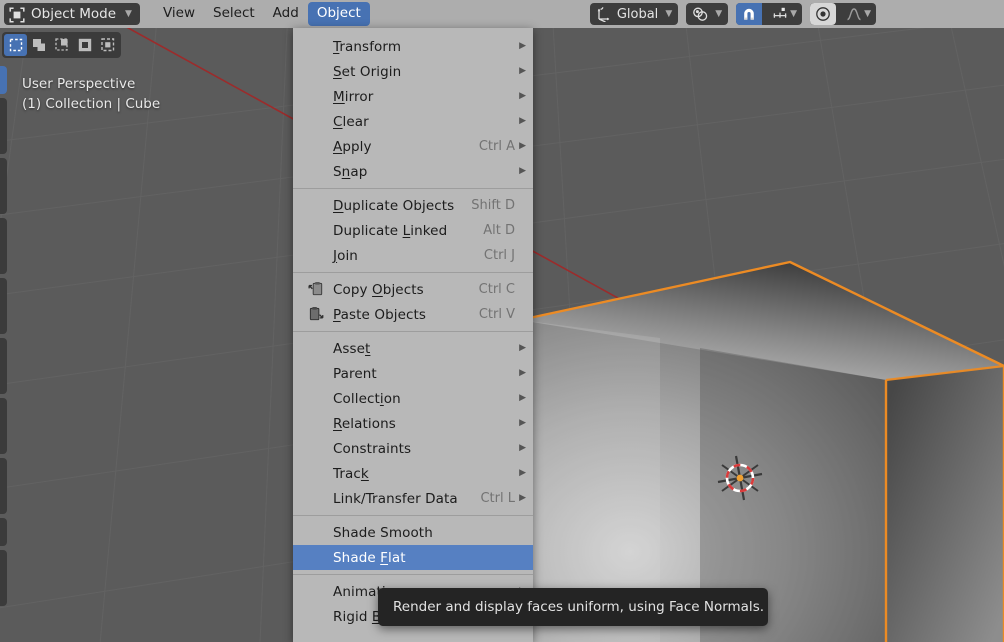 The width and height of the screenshot is (1004, 642). Describe the element at coordinates (353, 96) in the screenshot. I see `menu-item-label: Mirror` at that location.